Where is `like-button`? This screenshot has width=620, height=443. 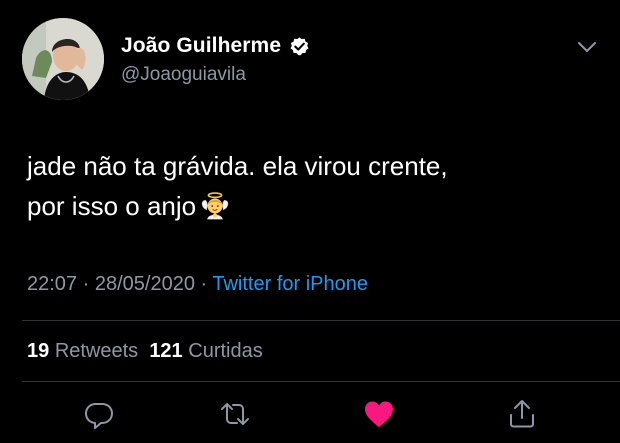 like-button is located at coordinates (379, 414).